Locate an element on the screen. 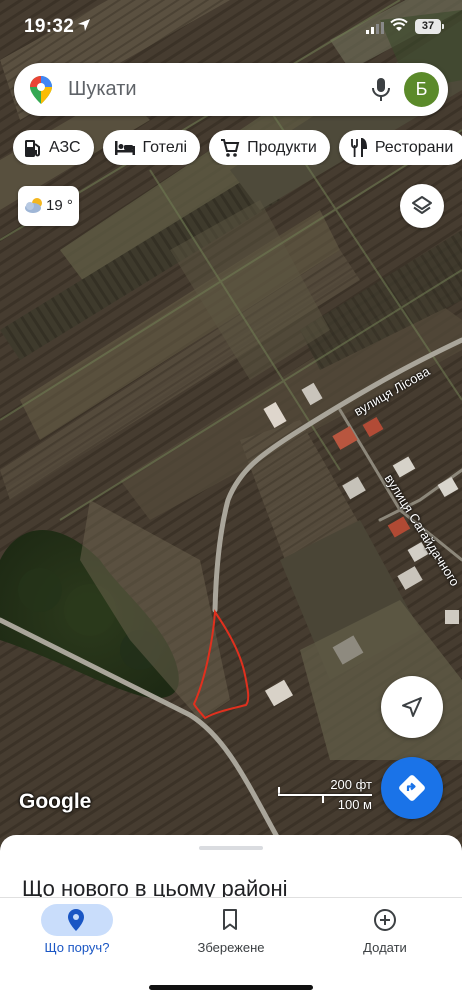 The width and height of the screenshot is (462, 1000). home-indicator is located at coordinates (231, 987).